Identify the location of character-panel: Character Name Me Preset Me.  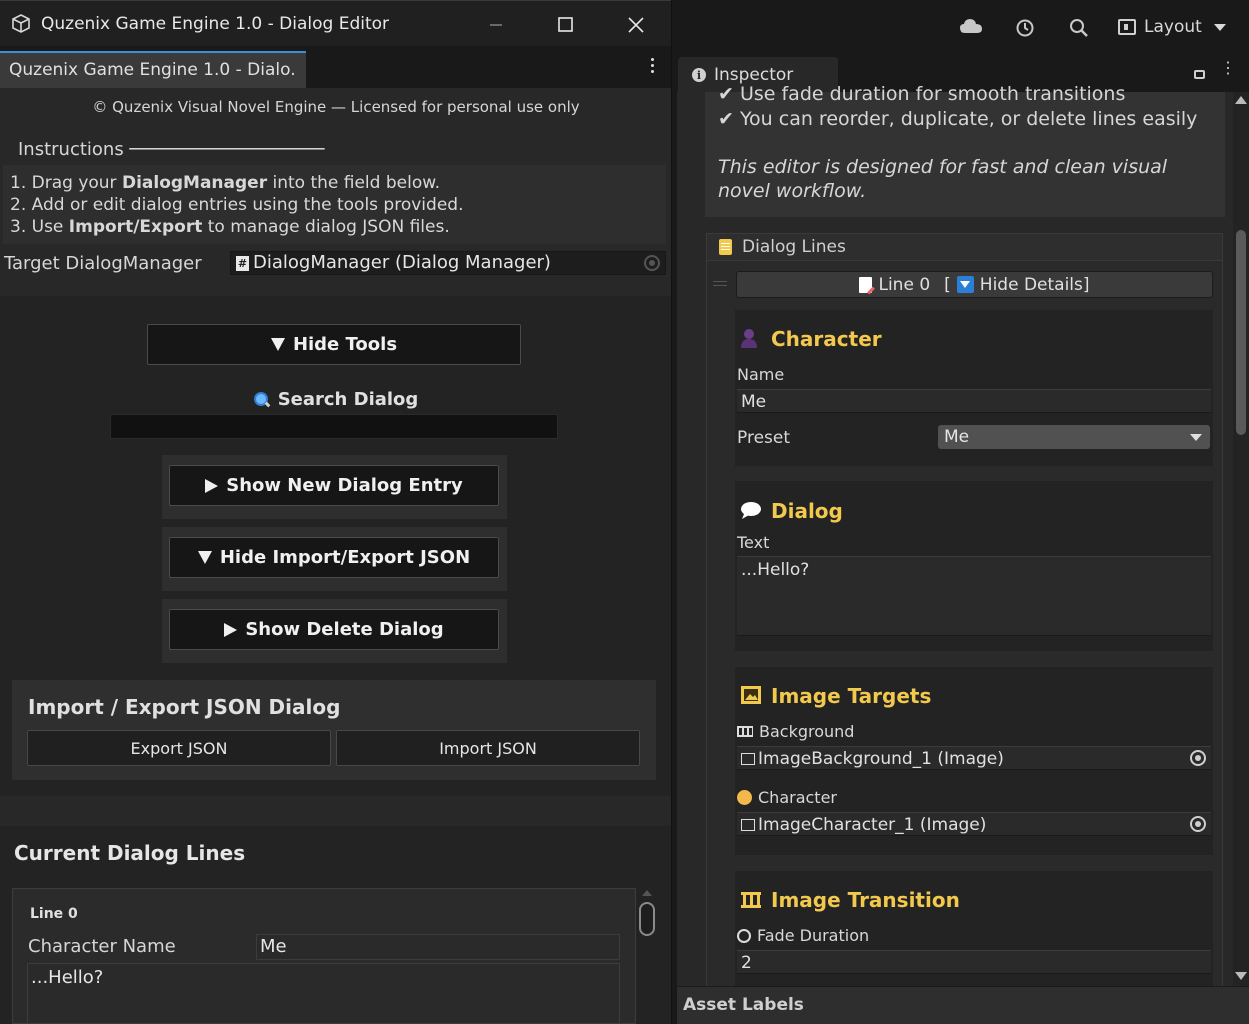
(974, 388).